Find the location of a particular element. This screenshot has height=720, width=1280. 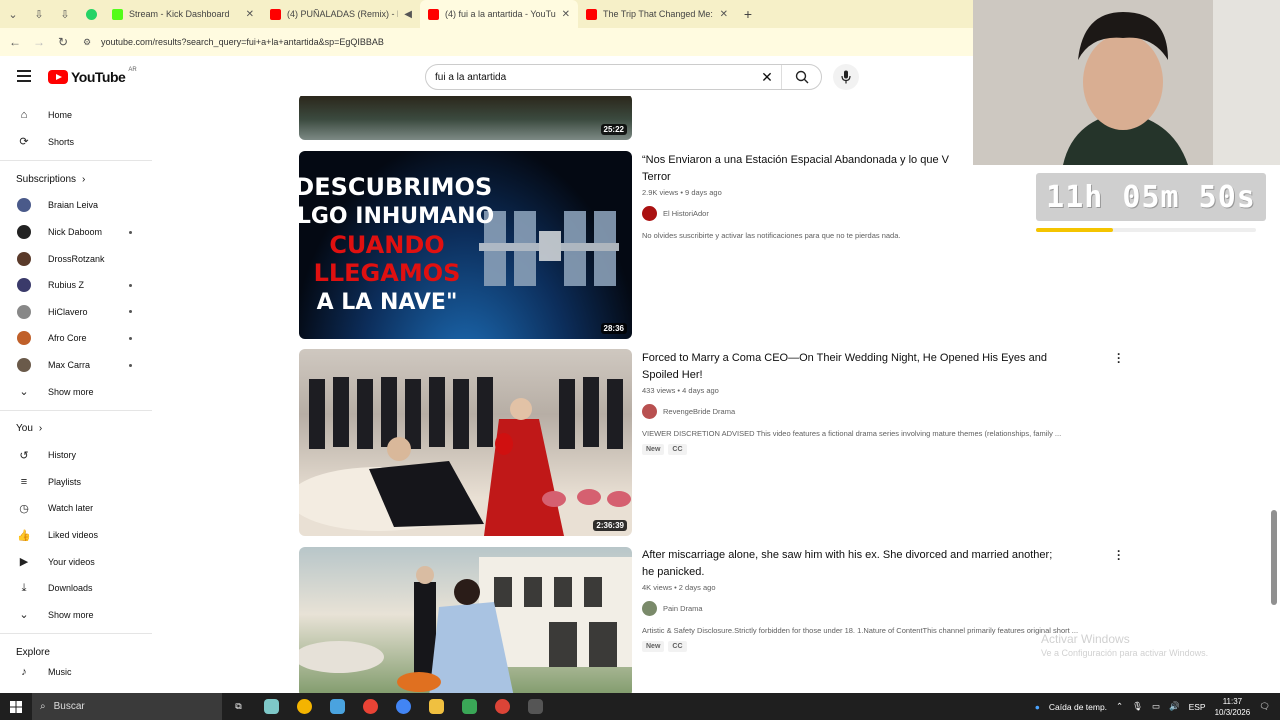

stream-progress-bar is located at coordinates (1146, 230).